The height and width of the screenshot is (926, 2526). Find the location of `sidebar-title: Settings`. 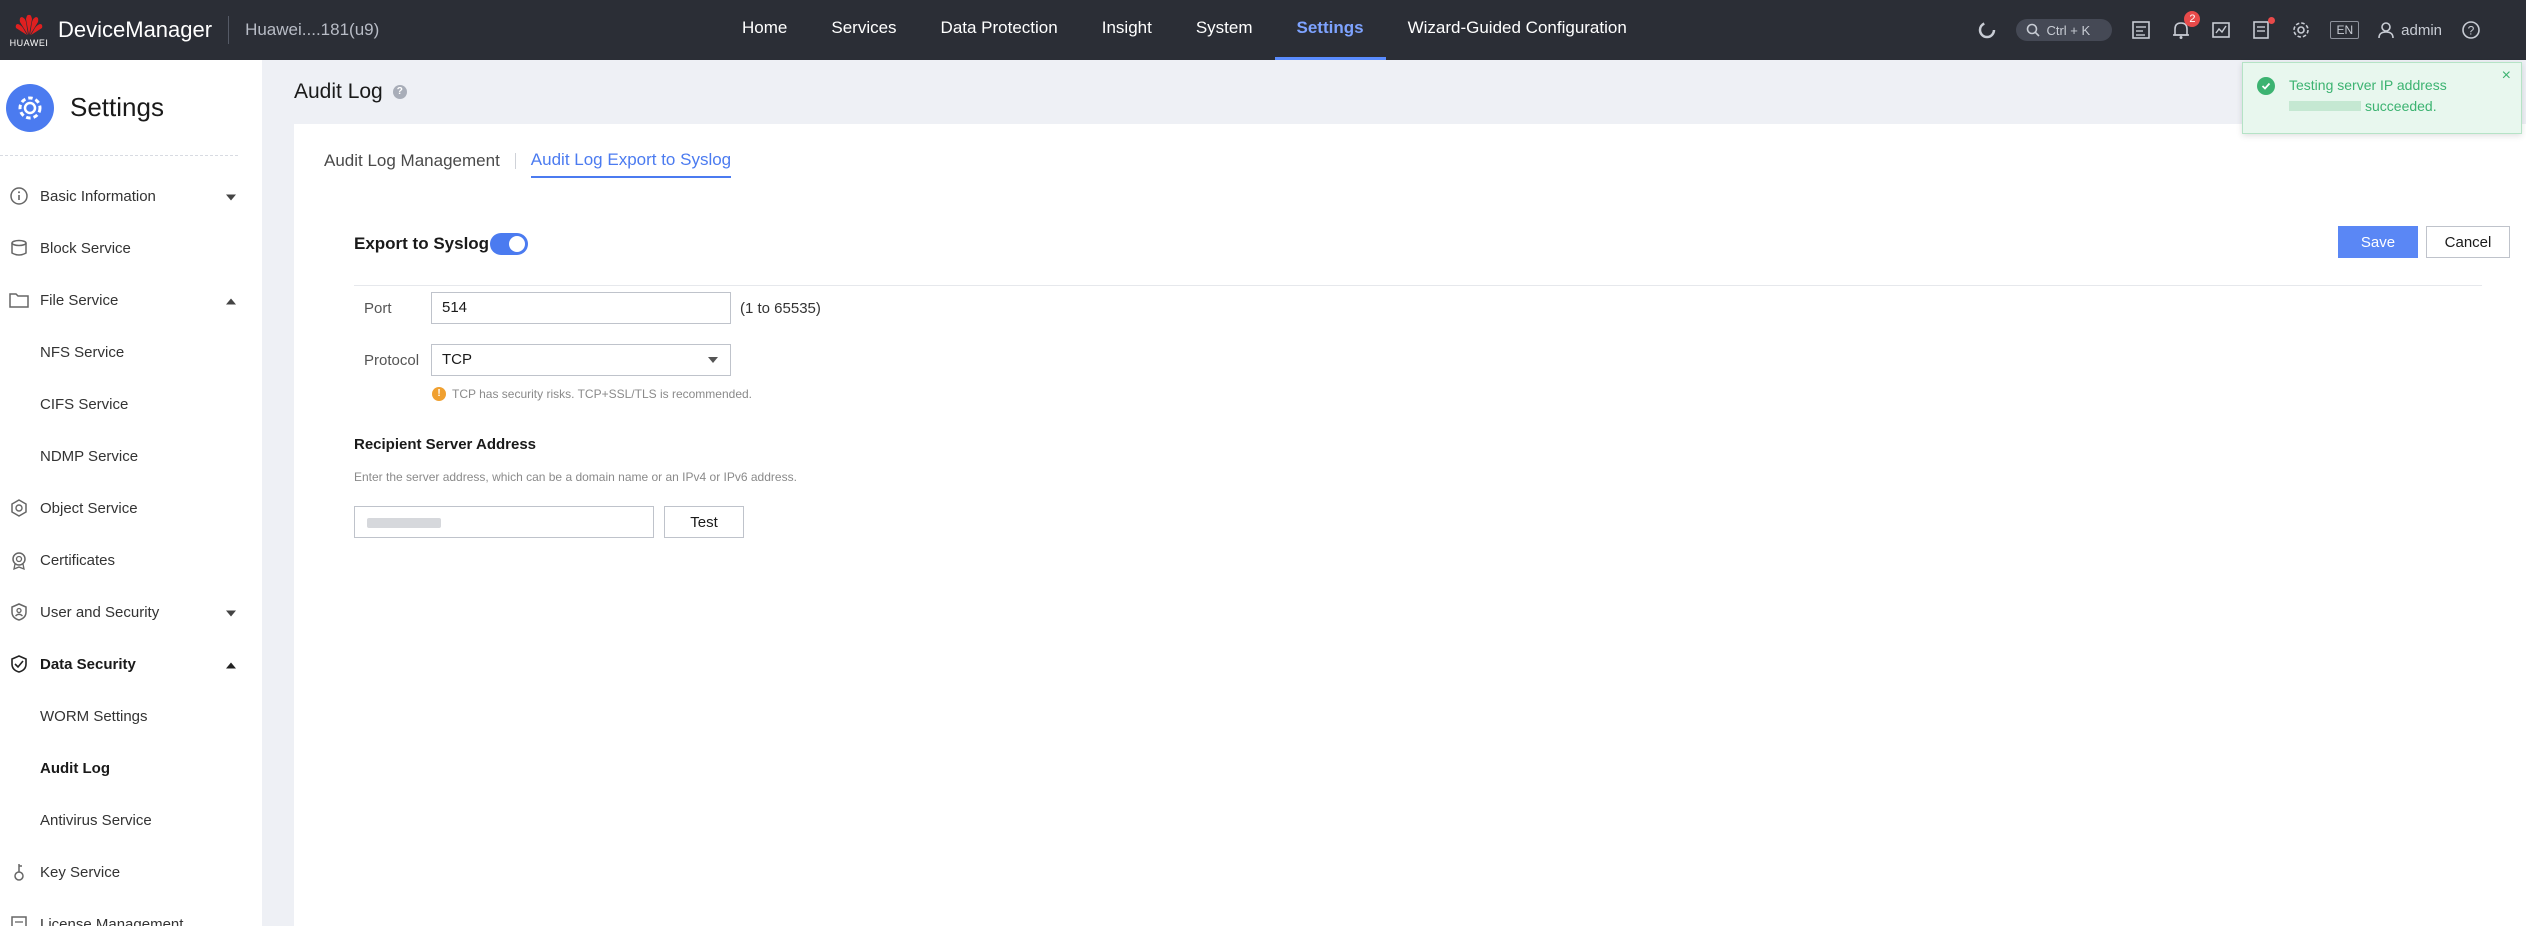

sidebar-title: Settings is located at coordinates (117, 107).